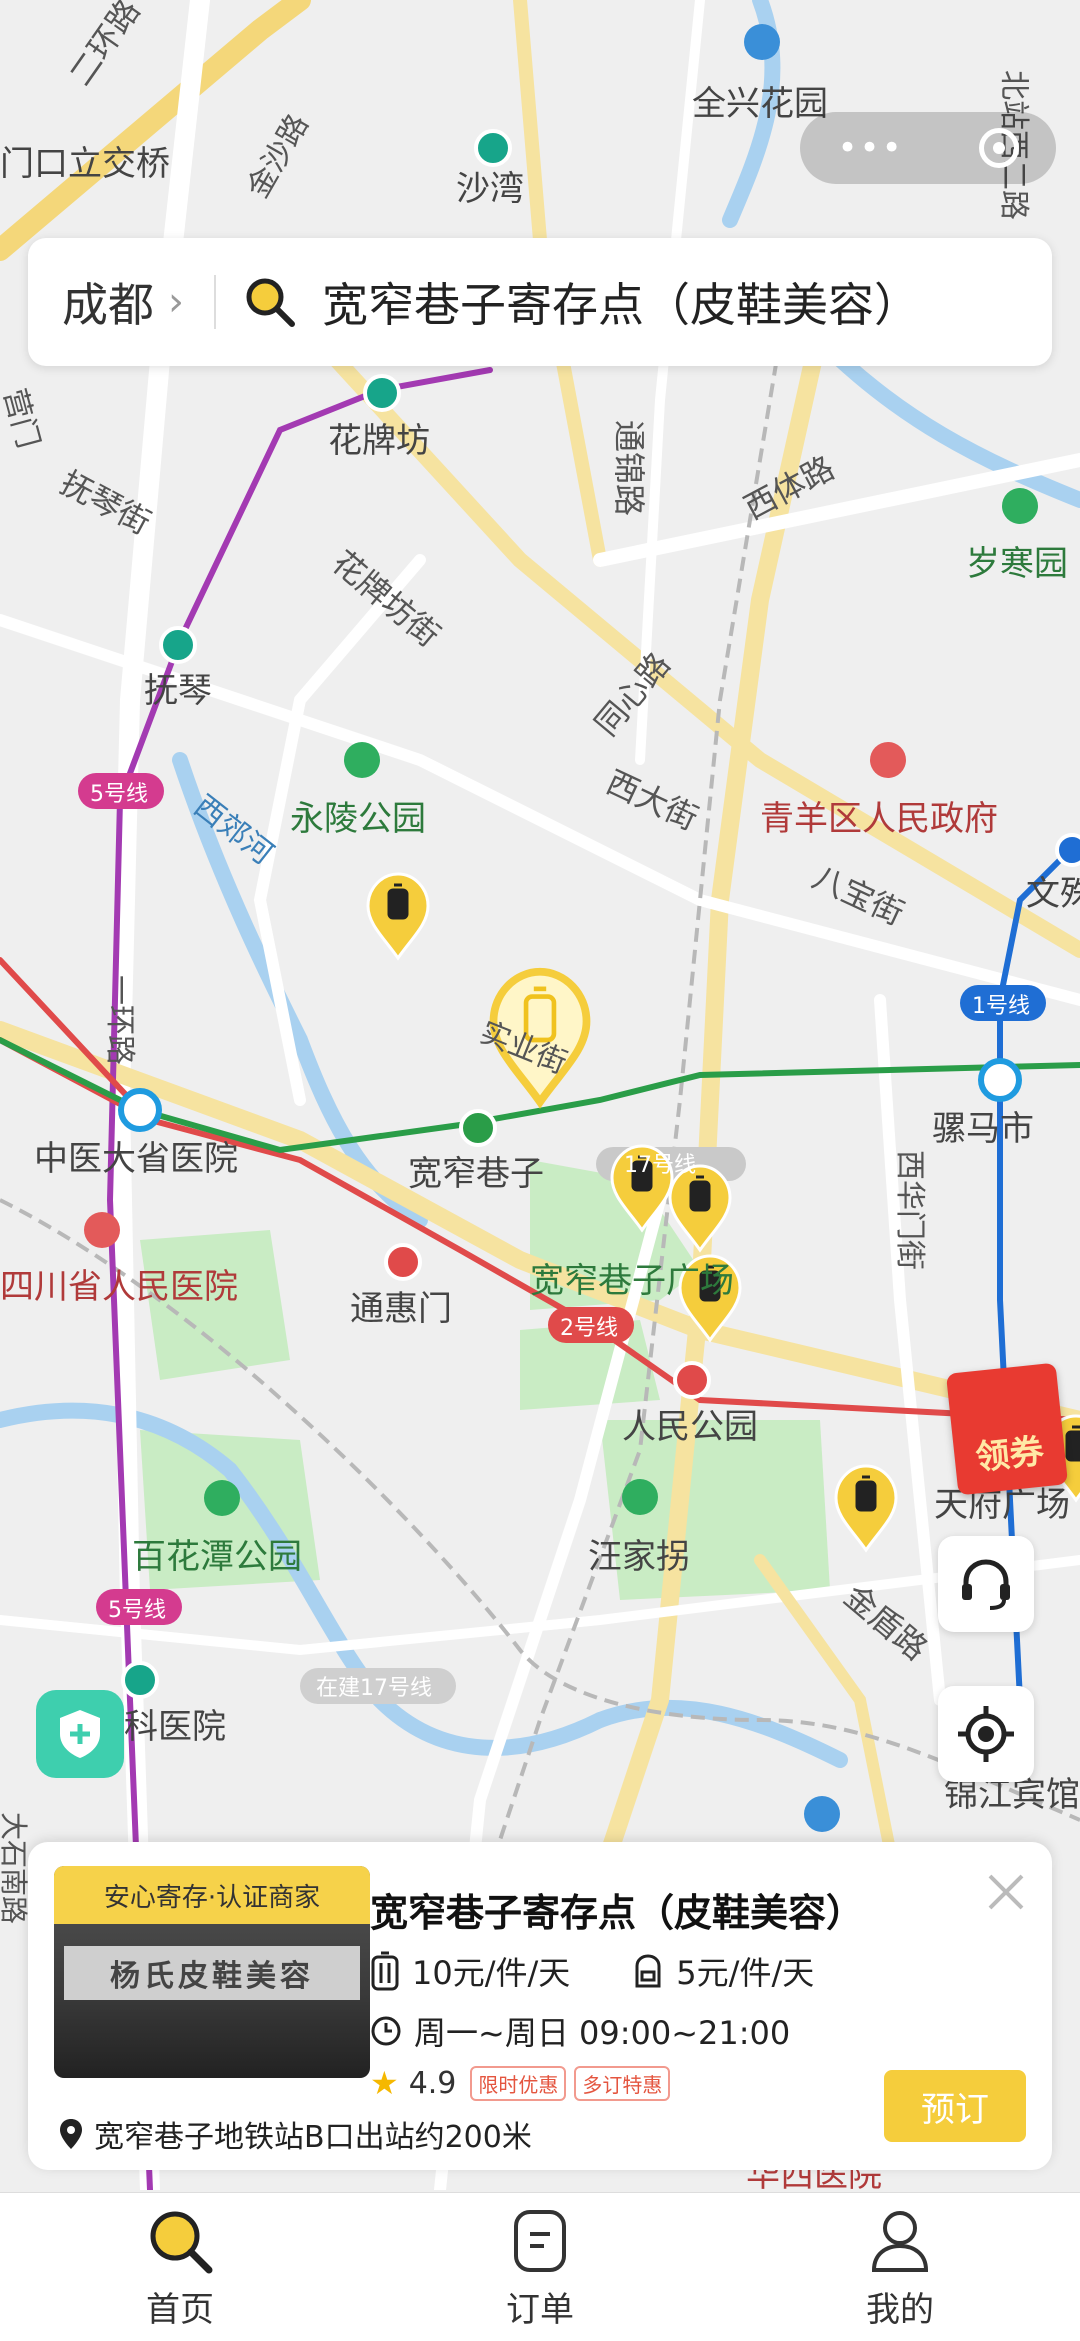 The image size is (1080, 2341). What do you see at coordinates (1053, 894) in the screenshot?
I see `label-wenshu: 文殊` at bounding box center [1053, 894].